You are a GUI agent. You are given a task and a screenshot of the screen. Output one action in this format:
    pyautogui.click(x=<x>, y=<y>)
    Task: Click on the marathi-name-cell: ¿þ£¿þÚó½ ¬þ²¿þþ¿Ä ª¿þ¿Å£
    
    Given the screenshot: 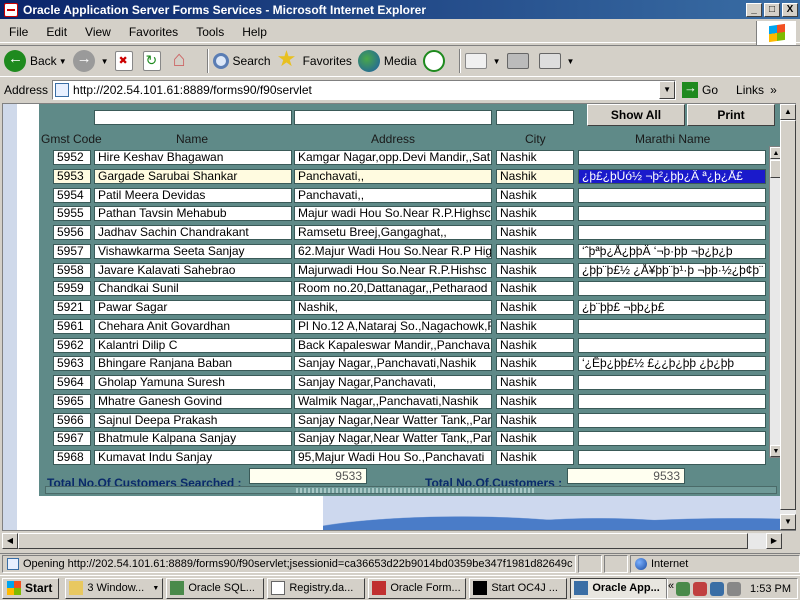 What is the action you would take?
    pyautogui.click(x=672, y=176)
    